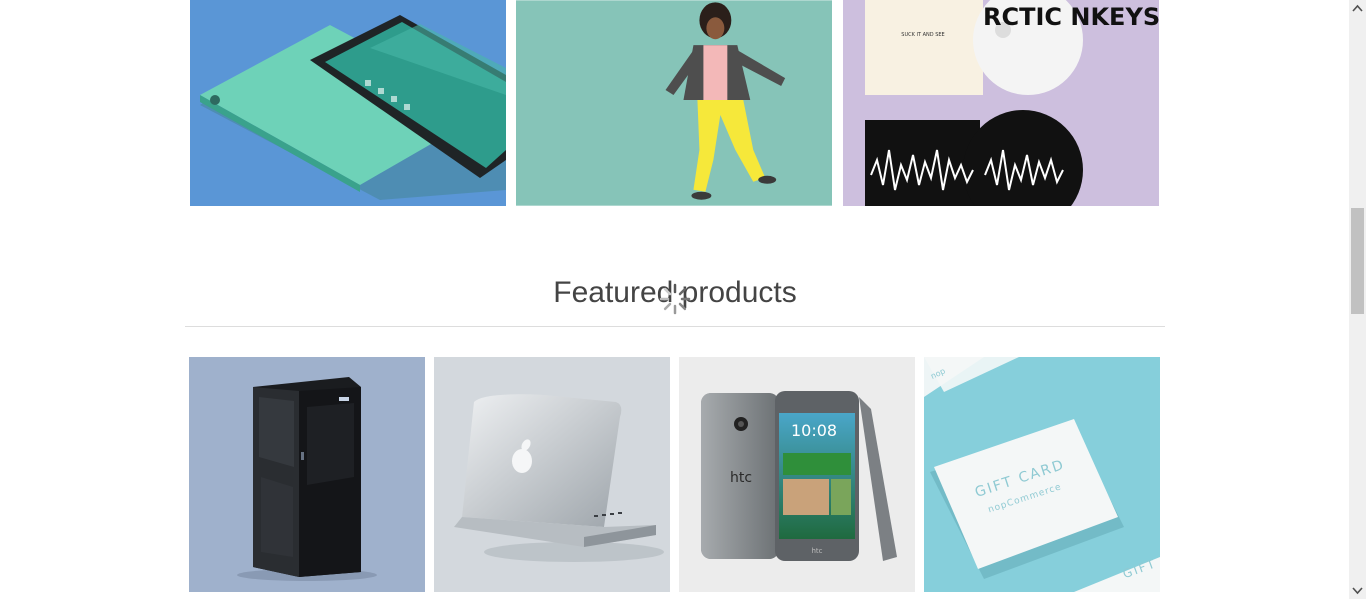  I want to click on scrollbar-thumb, so click(1357, 261).